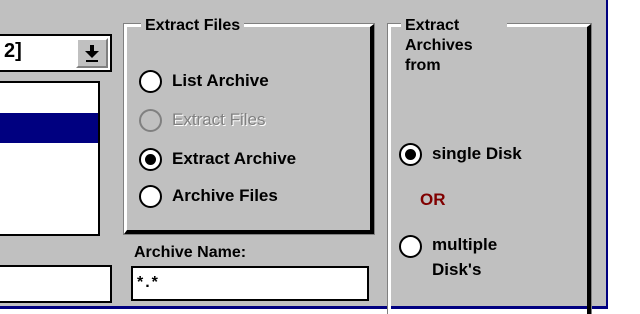 The width and height of the screenshot is (640, 314). Describe the element at coordinates (465, 257) in the screenshot. I see `radio-multiple-disks-label: multiple Disk's` at that location.